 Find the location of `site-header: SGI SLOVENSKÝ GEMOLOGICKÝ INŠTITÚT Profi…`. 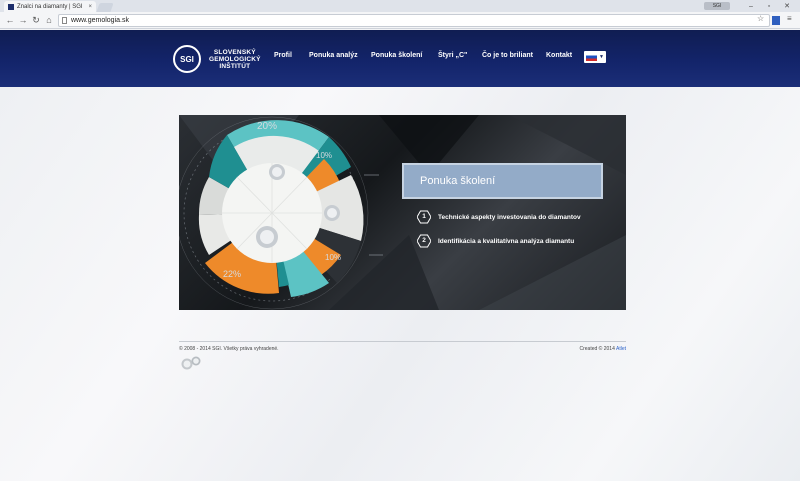

site-header: SGI SLOVENSKÝ GEMOLOGICKÝ INŠTITÚT Profi… is located at coordinates (400, 58).